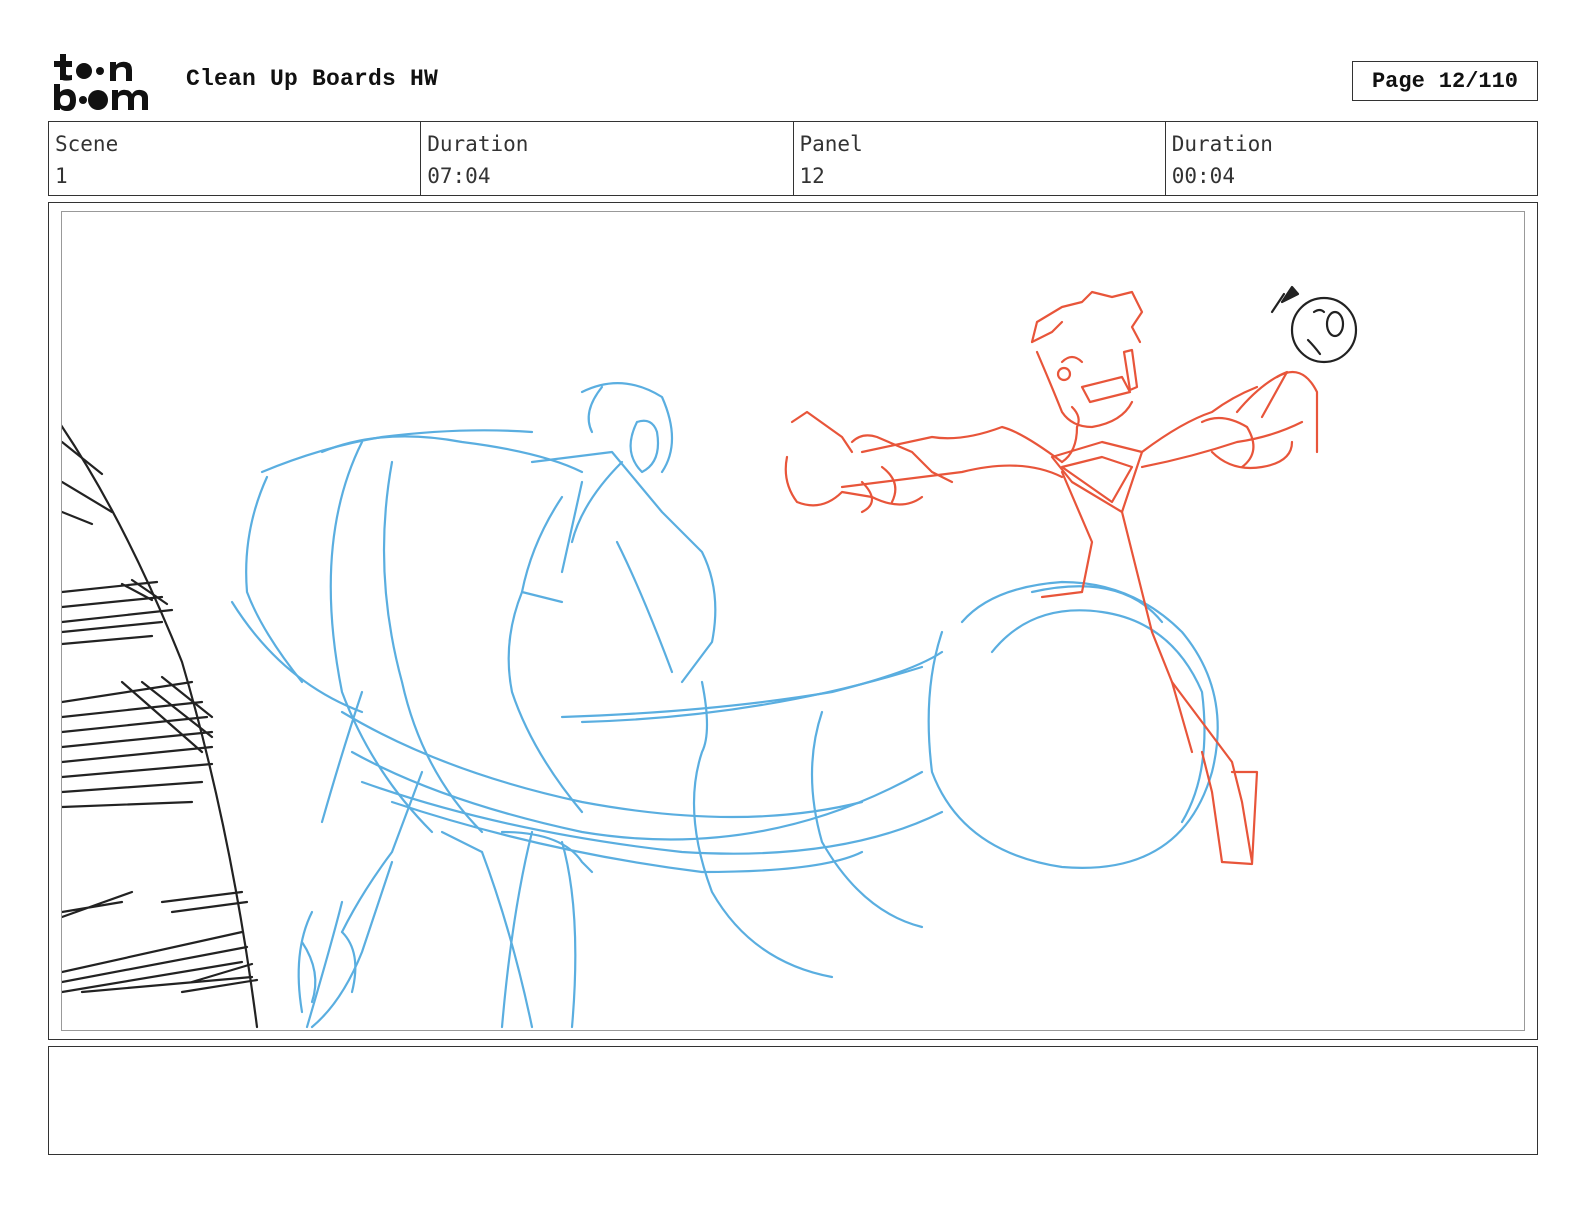 The height and width of the screenshot is (1224, 1584). What do you see at coordinates (235, 158) in the screenshot?
I see `scene-cell: Scene 1` at bounding box center [235, 158].